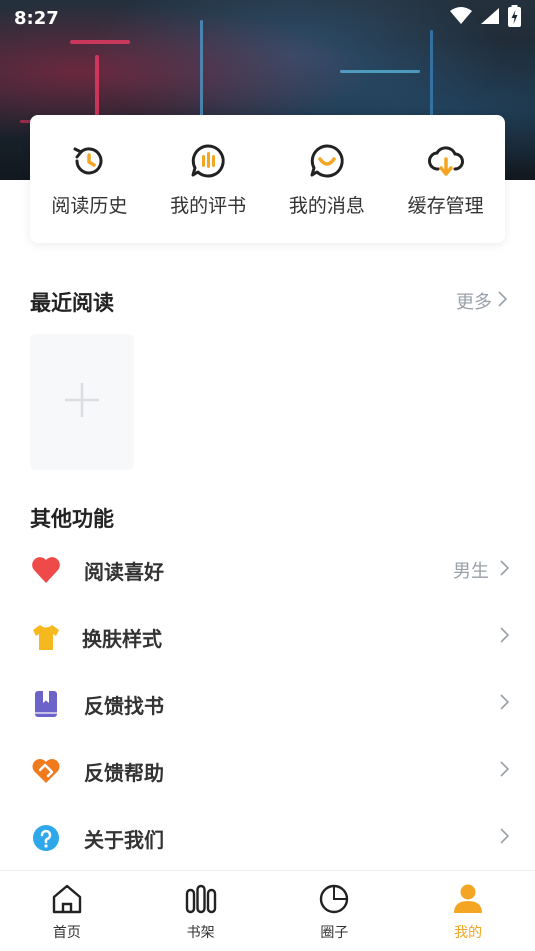  What do you see at coordinates (468, 901) in the screenshot?
I see `profile-icon` at bounding box center [468, 901].